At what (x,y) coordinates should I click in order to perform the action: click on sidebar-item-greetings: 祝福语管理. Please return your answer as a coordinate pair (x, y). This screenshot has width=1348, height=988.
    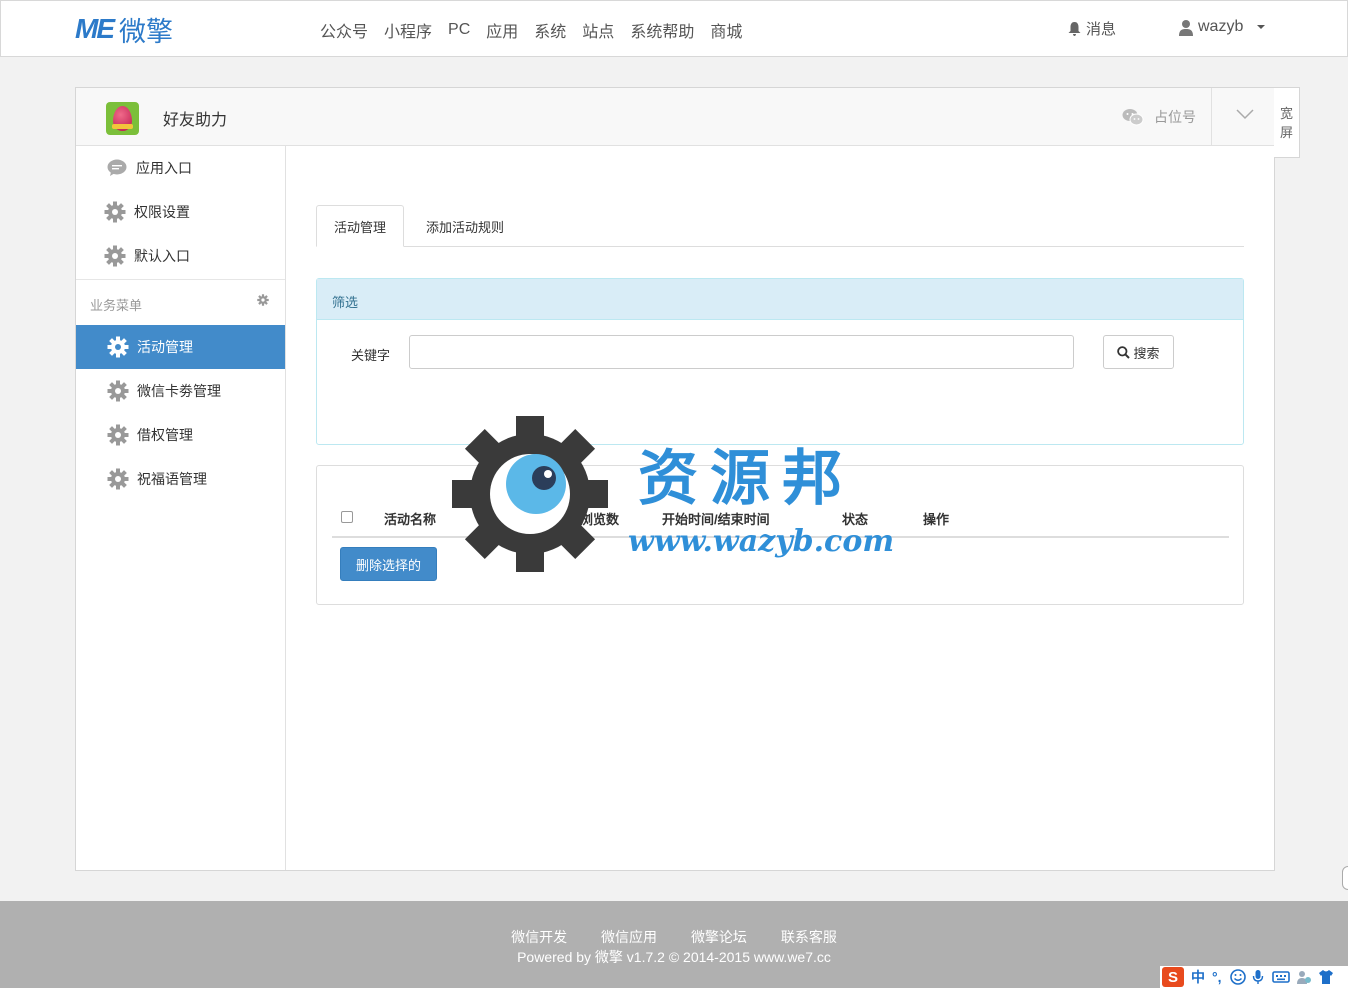
    Looking at the image, I should click on (180, 479).